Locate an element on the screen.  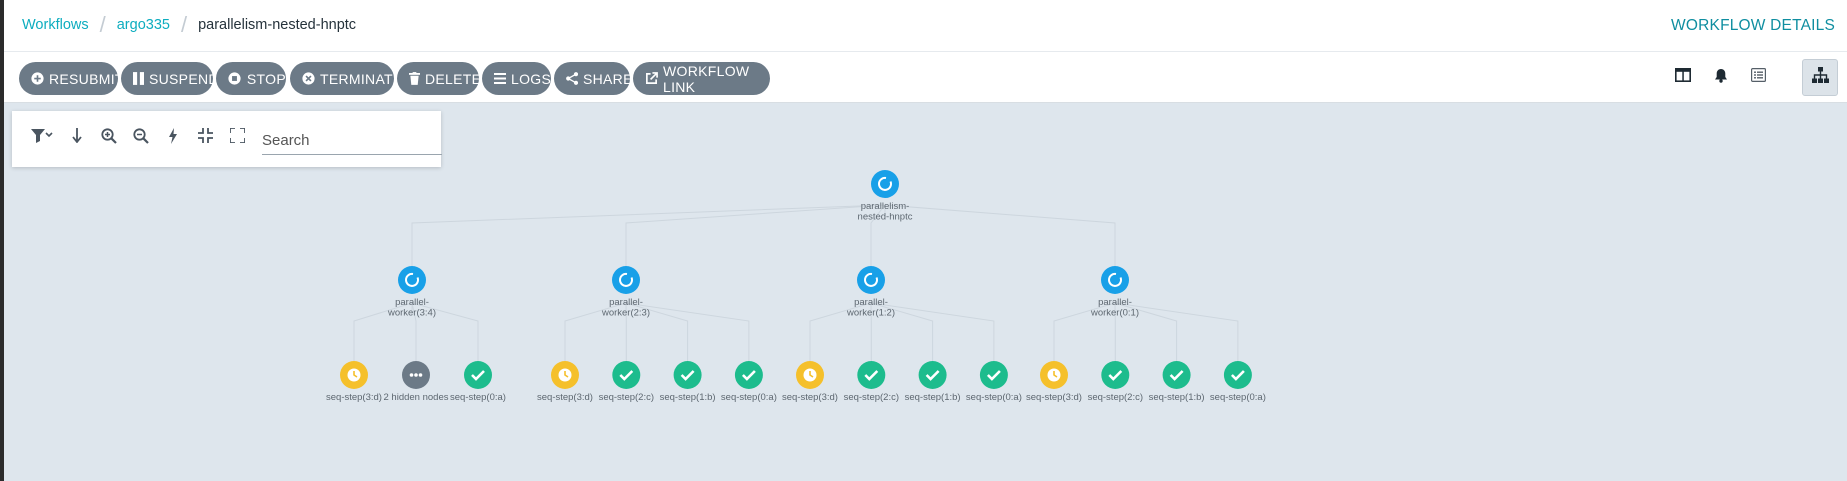
node-root-workflow: parallelism-nested-hnptc is located at coordinates (885, 196).